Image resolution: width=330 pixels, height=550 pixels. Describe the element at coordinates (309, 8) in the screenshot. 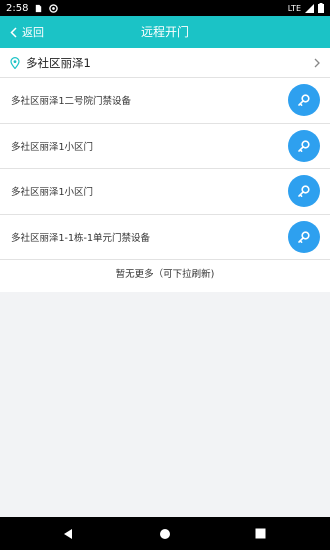

I see `signal-icon` at that location.